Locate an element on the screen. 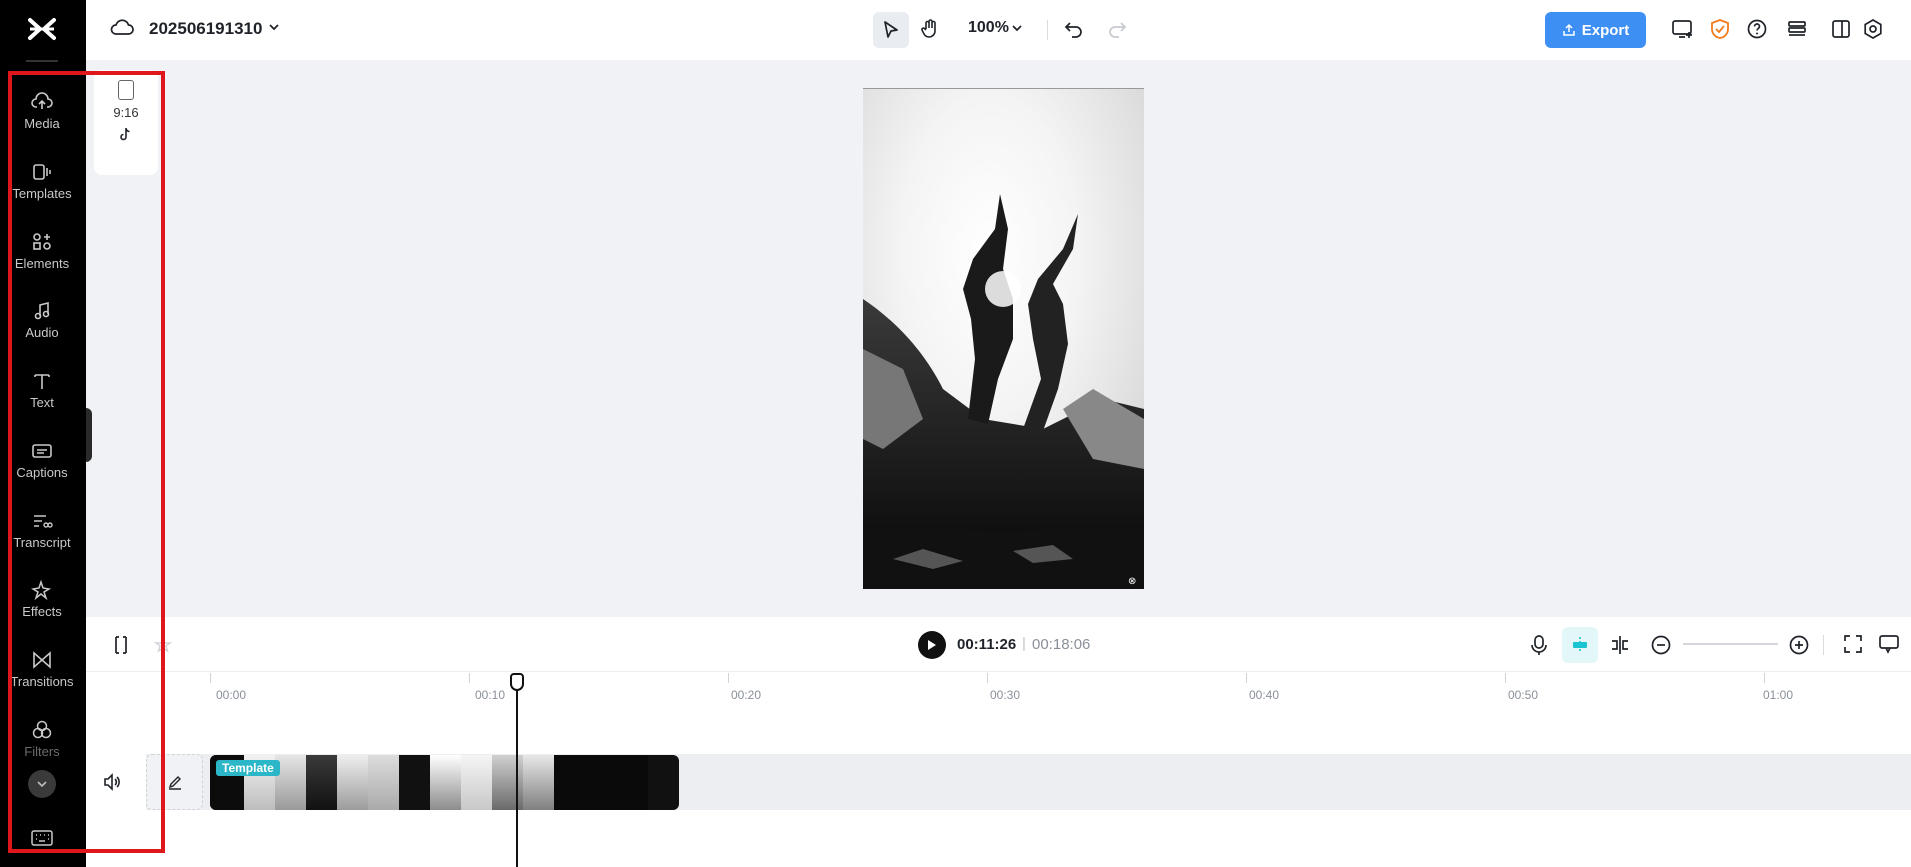 This screenshot has height=867, width=1911. split-tool-icon is located at coordinates (121, 645).